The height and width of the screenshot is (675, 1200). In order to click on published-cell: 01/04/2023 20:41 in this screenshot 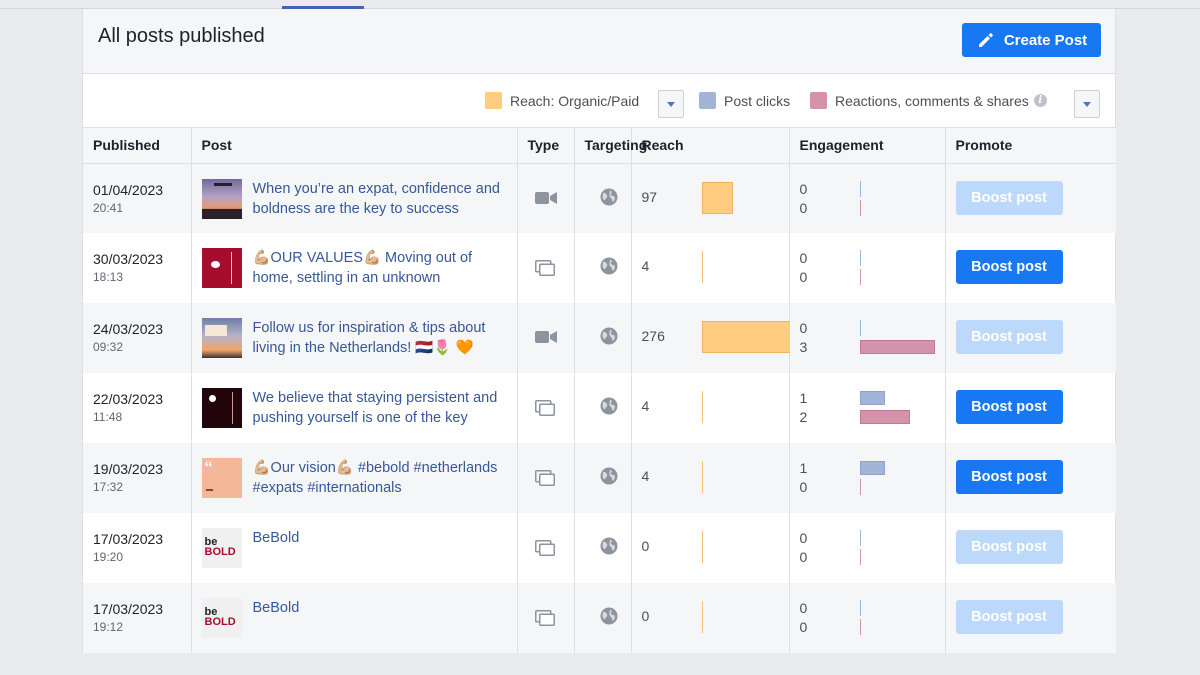, I will do `click(137, 198)`.